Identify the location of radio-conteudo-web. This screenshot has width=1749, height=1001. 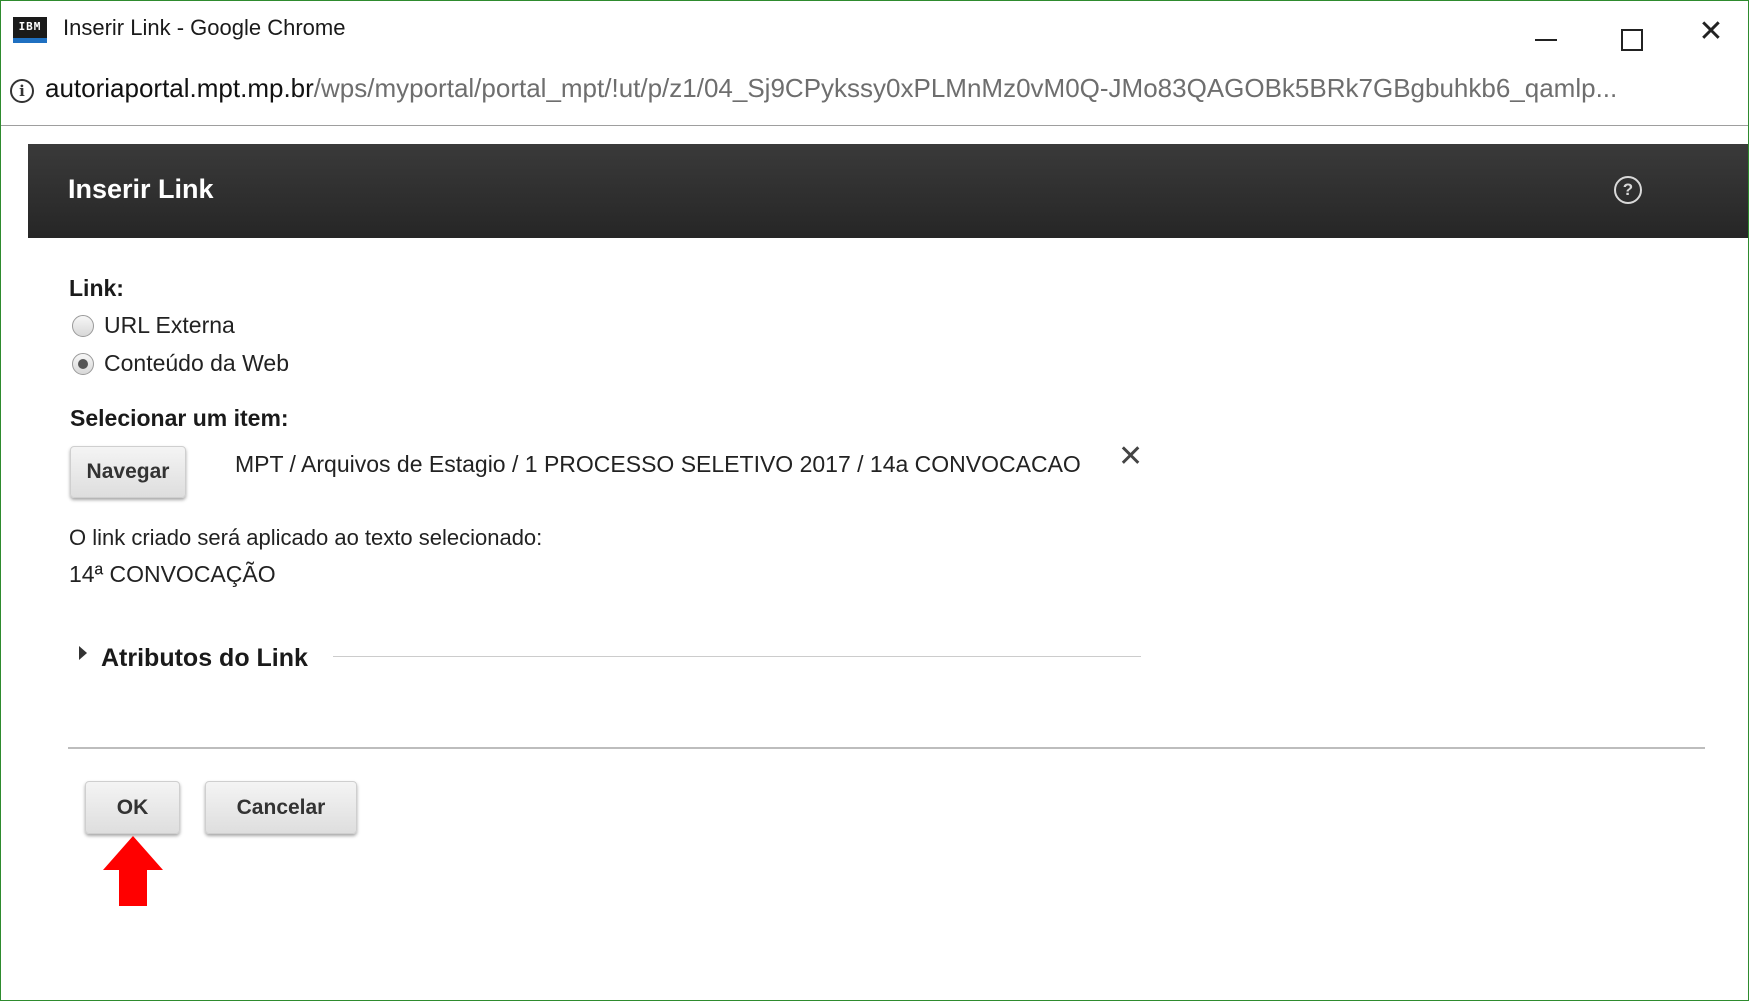
(83, 364).